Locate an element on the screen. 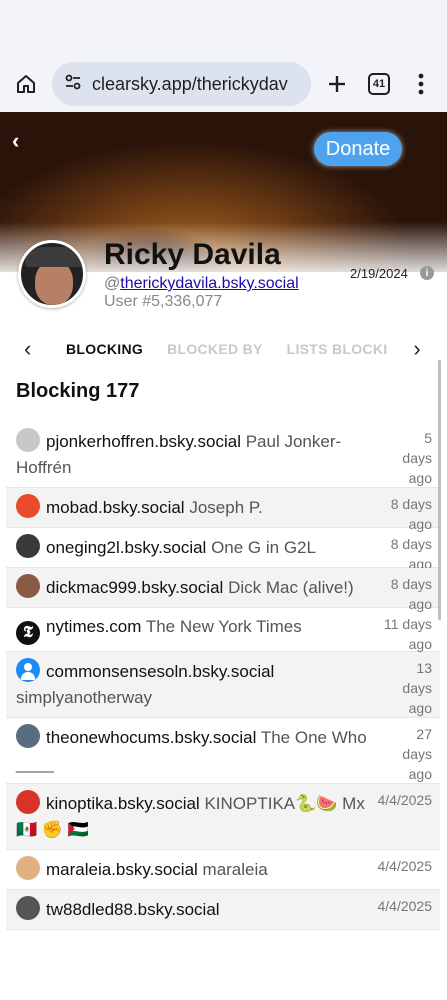  profile-date: 2/19/2024 is located at coordinates (379, 273).